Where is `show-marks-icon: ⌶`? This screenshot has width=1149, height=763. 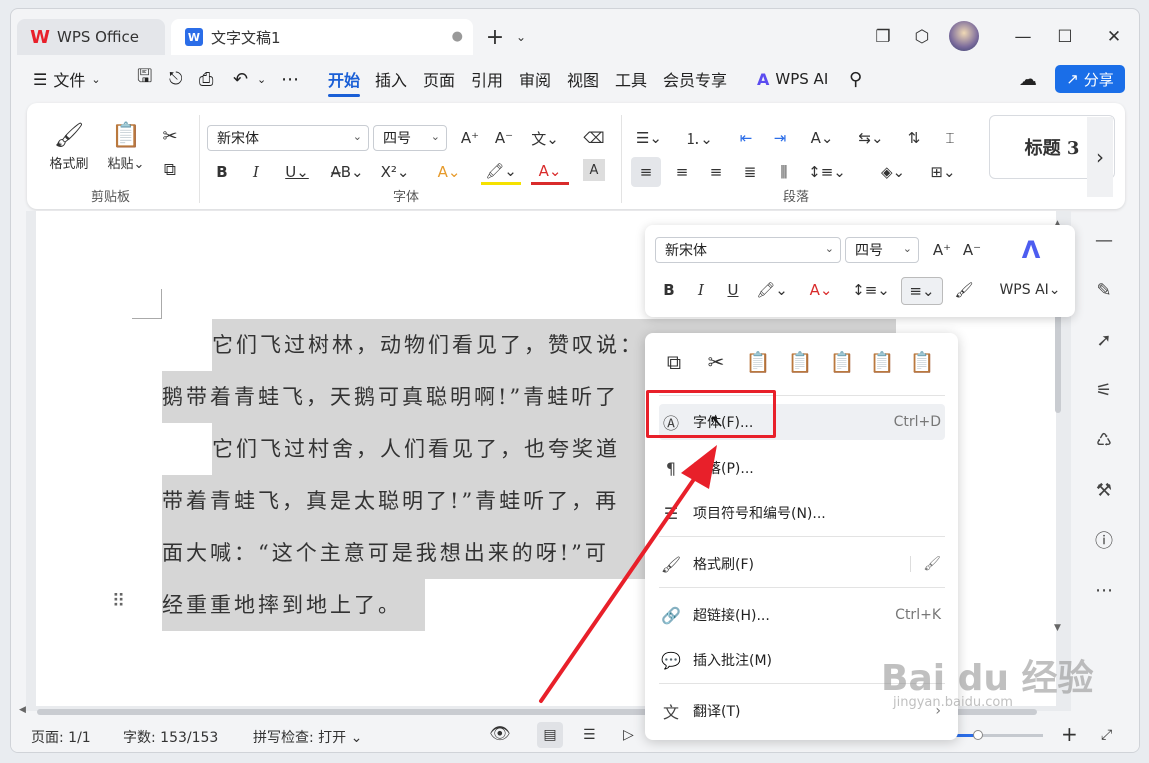 show-marks-icon: ⌶ is located at coordinates (950, 138).